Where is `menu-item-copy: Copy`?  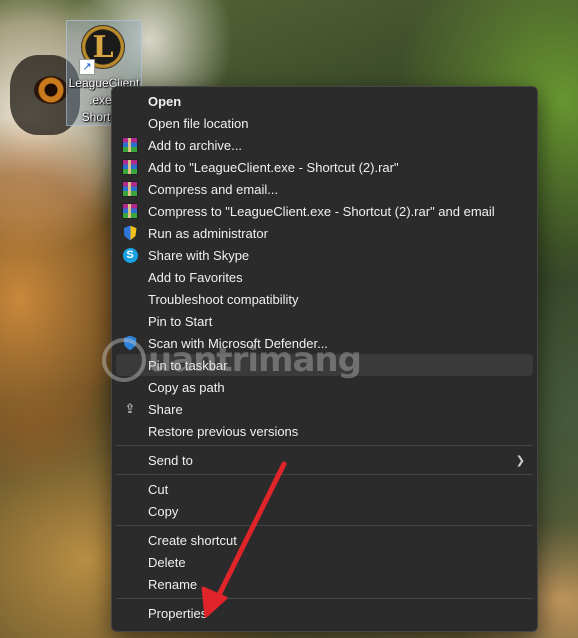 menu-item-copy: Copy is located at coordinates (324, 511).